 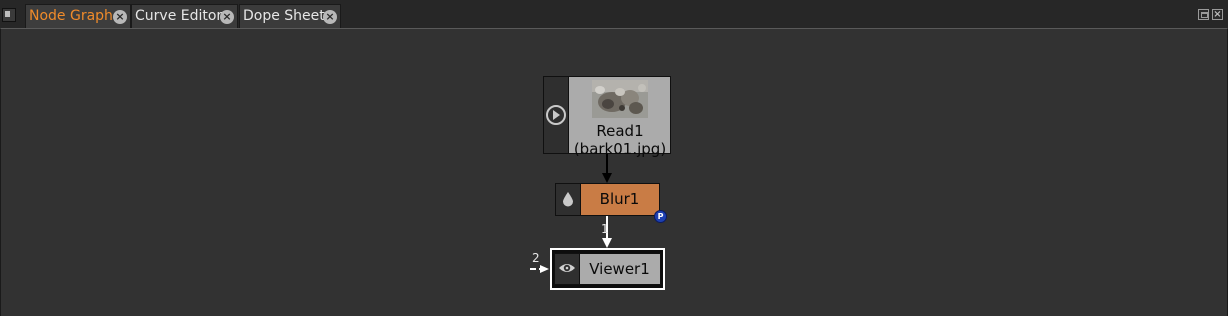 I want to click on read-node-name: Read1, so click(x=620, y=131).